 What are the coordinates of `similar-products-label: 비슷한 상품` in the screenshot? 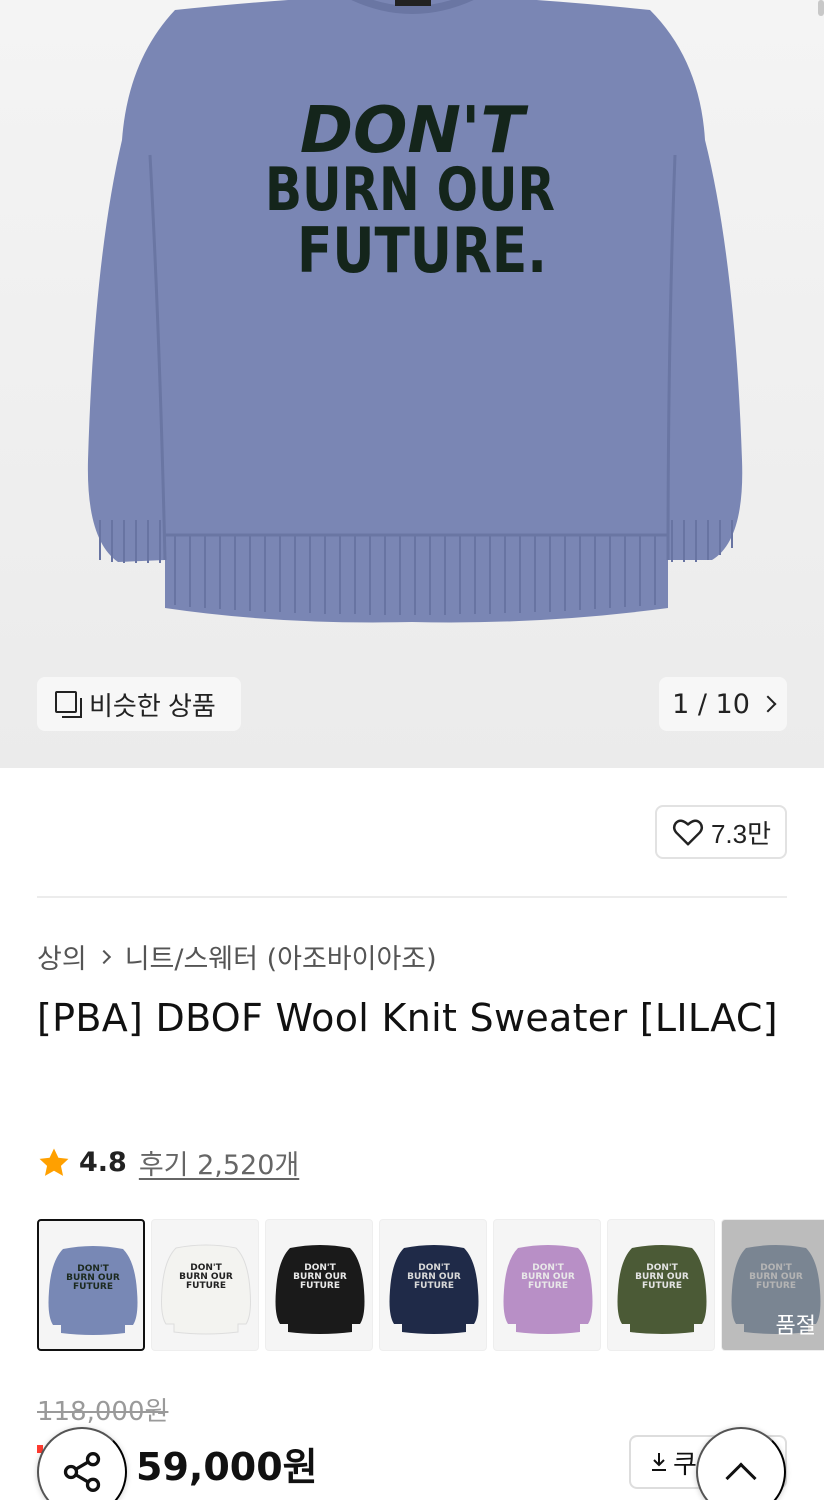 It's located at (152, 705).